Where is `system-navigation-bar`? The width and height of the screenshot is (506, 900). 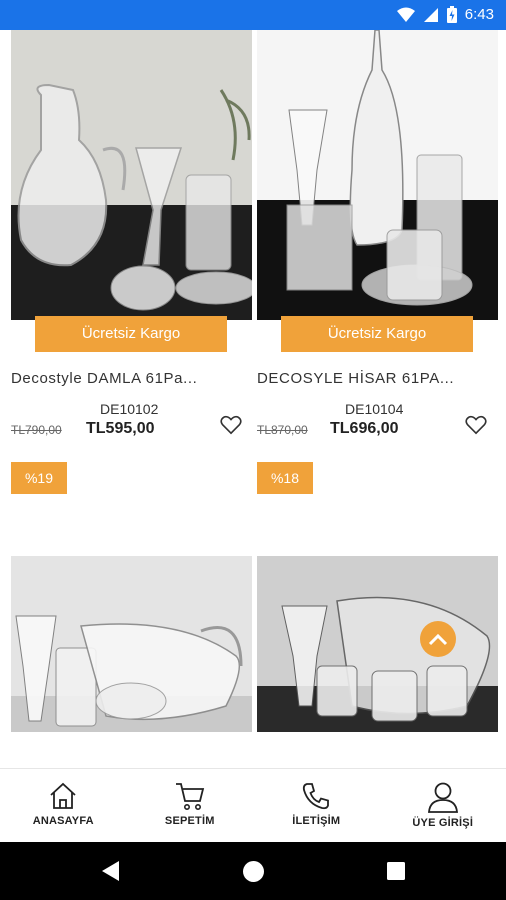 system-navigation-bar is located at coordinates (253, 871).